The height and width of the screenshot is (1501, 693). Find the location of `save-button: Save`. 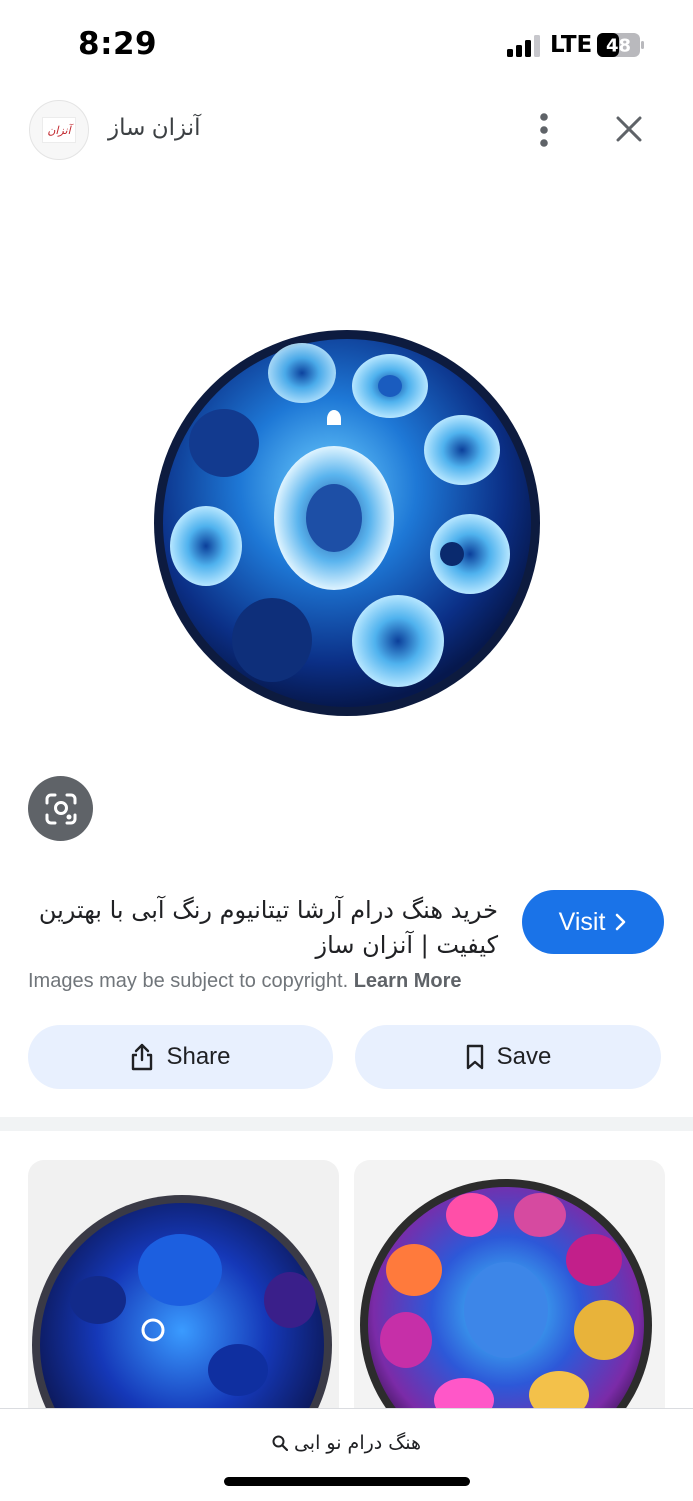

save-button: Save is located at coordinates (508, 1057).